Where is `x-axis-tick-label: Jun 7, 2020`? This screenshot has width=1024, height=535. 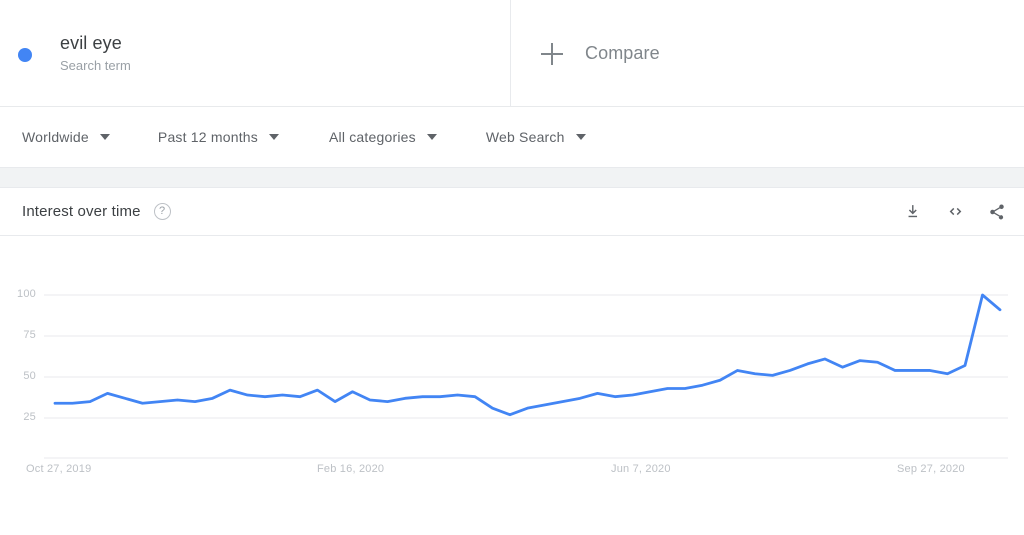
x-axis-tick-label: Jun 7, 2020 is located at coordinates (641, 469).